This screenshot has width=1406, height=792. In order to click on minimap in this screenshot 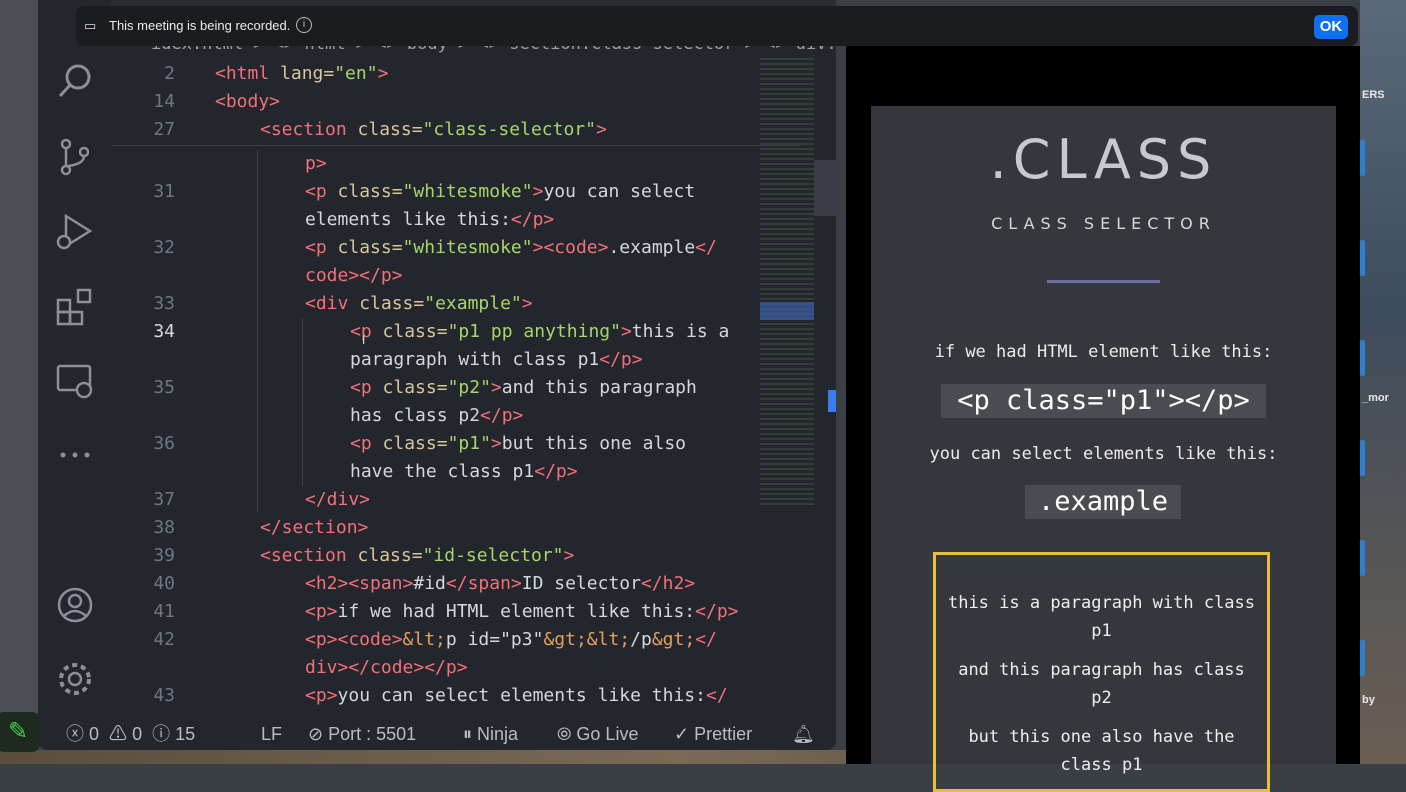, I will do `click(787, 283)`.